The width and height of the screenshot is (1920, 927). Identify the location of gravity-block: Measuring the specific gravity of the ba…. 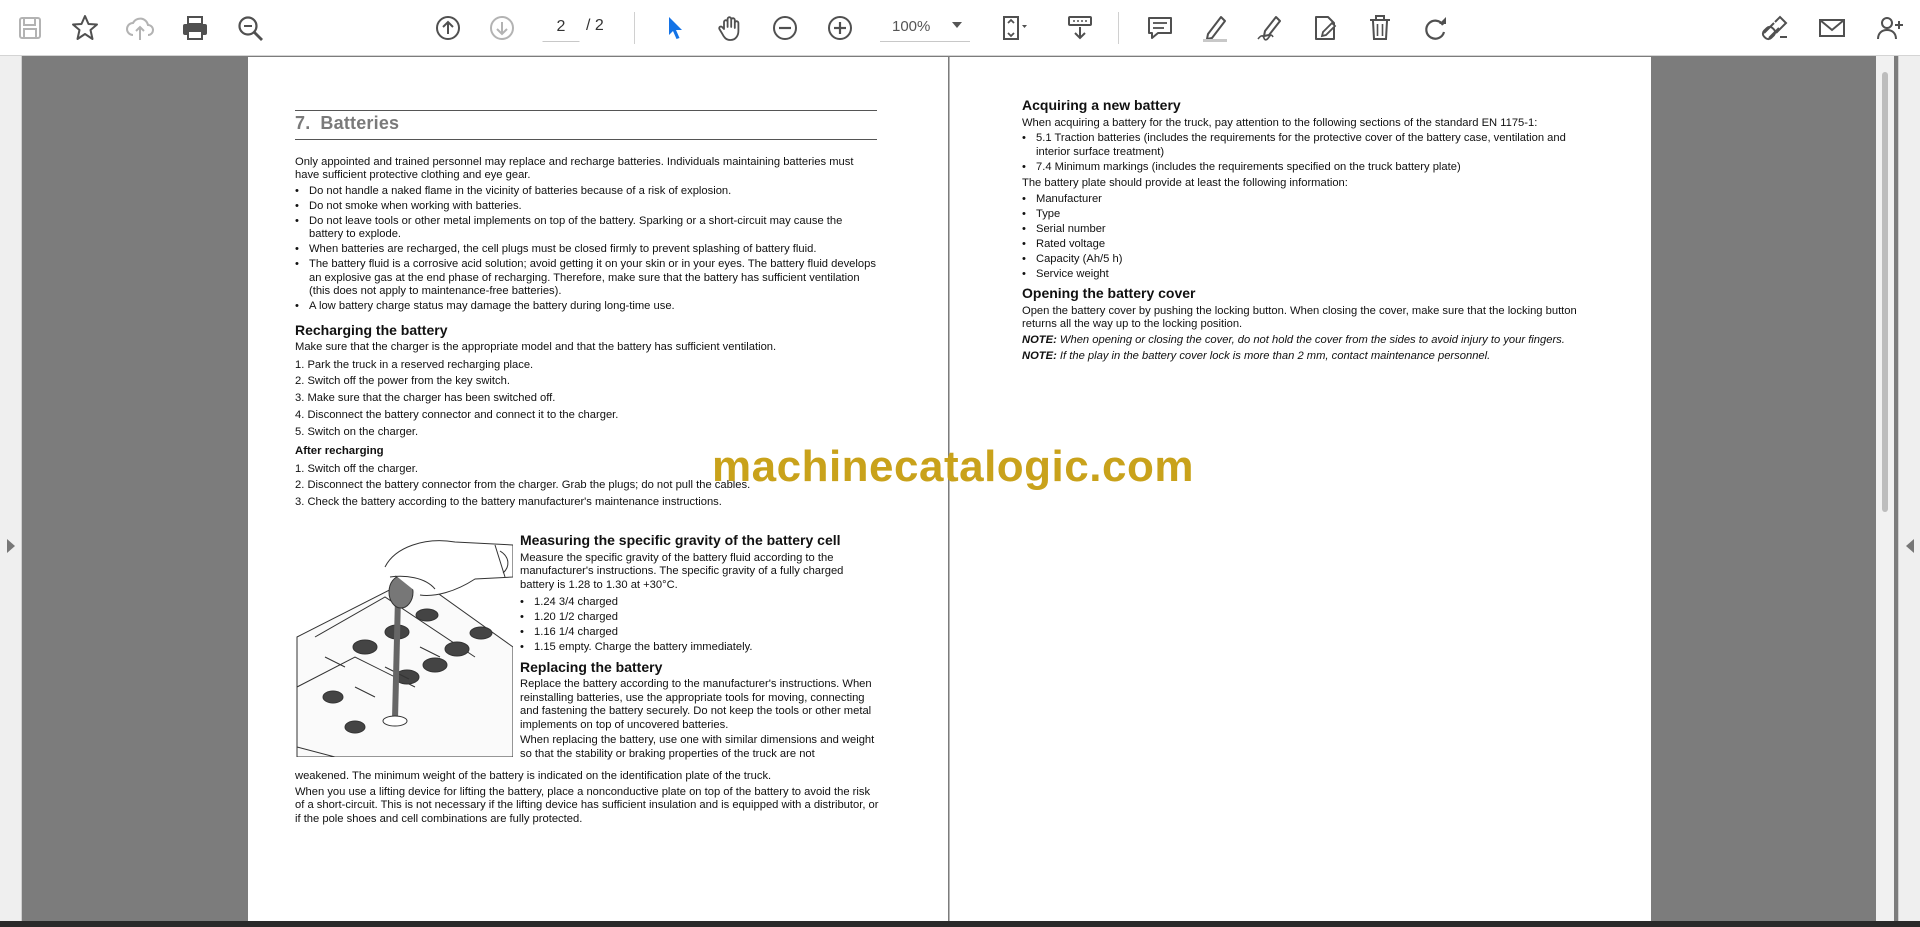
(700, 647).